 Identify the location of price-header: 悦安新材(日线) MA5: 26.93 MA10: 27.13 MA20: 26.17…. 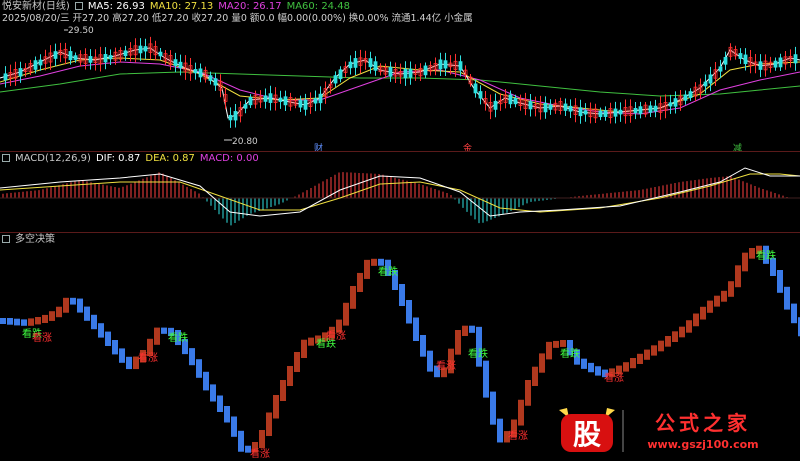
(178, 7).